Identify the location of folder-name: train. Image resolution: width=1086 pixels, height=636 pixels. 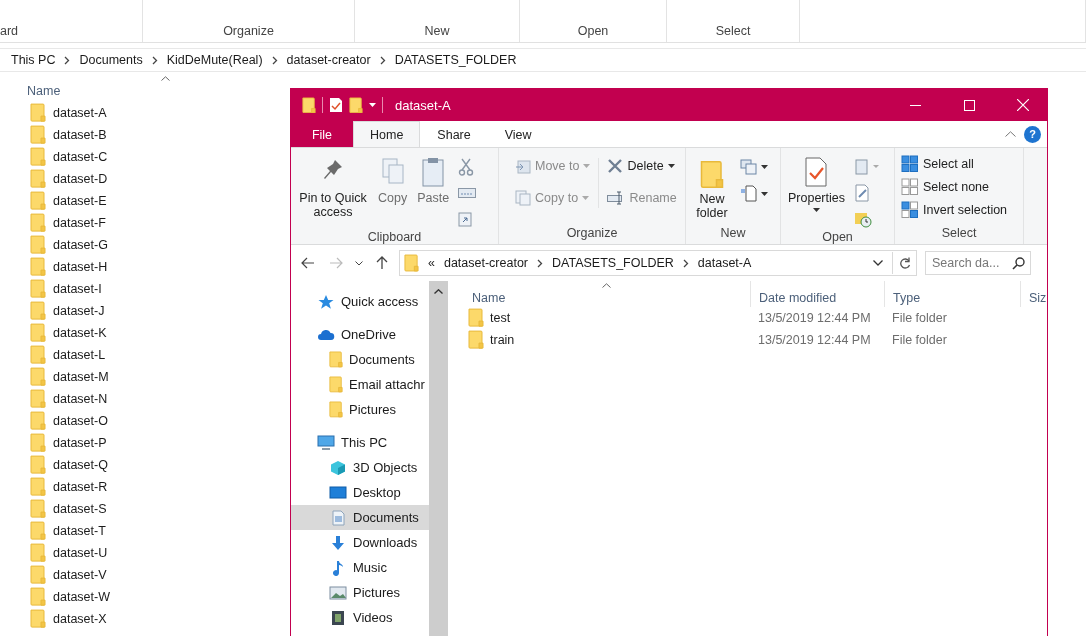
(502, 340).